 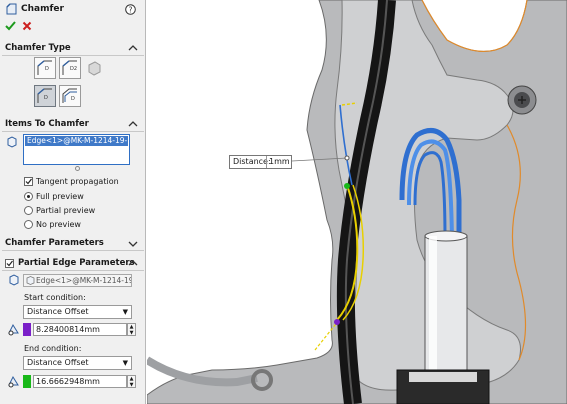 I want to click on distance-callout: Distance: 1mm, so click(x=260, y=162).